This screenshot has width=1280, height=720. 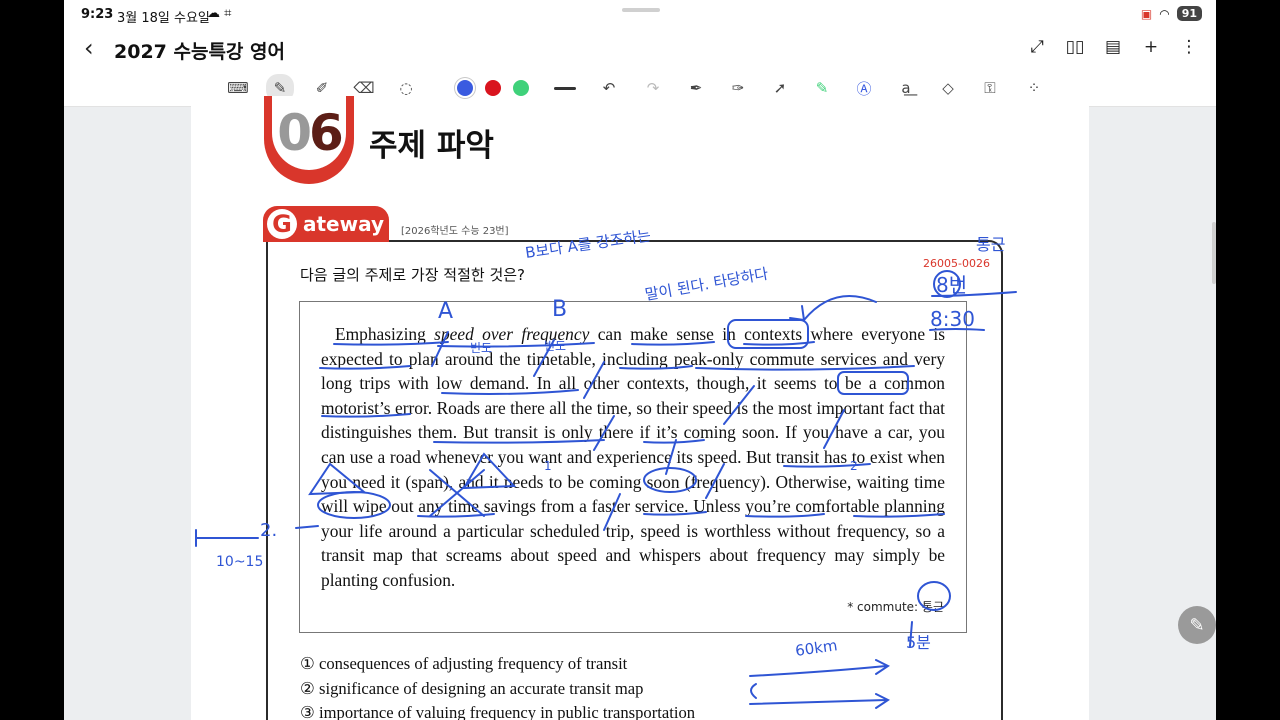 I want to click on document-title: 2027 수능특강 영어, so click(x=199, y=52).